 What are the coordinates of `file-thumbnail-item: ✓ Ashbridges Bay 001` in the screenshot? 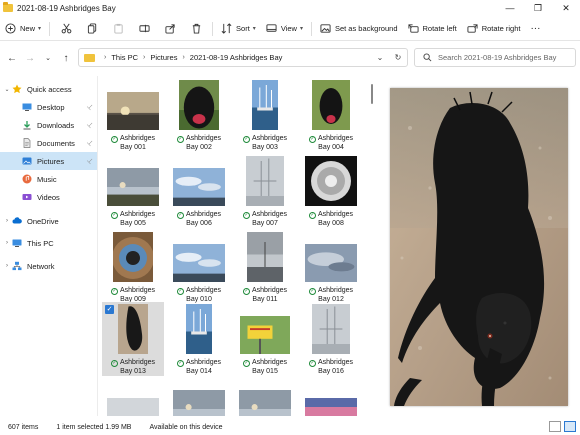 It's located at (133, 115).